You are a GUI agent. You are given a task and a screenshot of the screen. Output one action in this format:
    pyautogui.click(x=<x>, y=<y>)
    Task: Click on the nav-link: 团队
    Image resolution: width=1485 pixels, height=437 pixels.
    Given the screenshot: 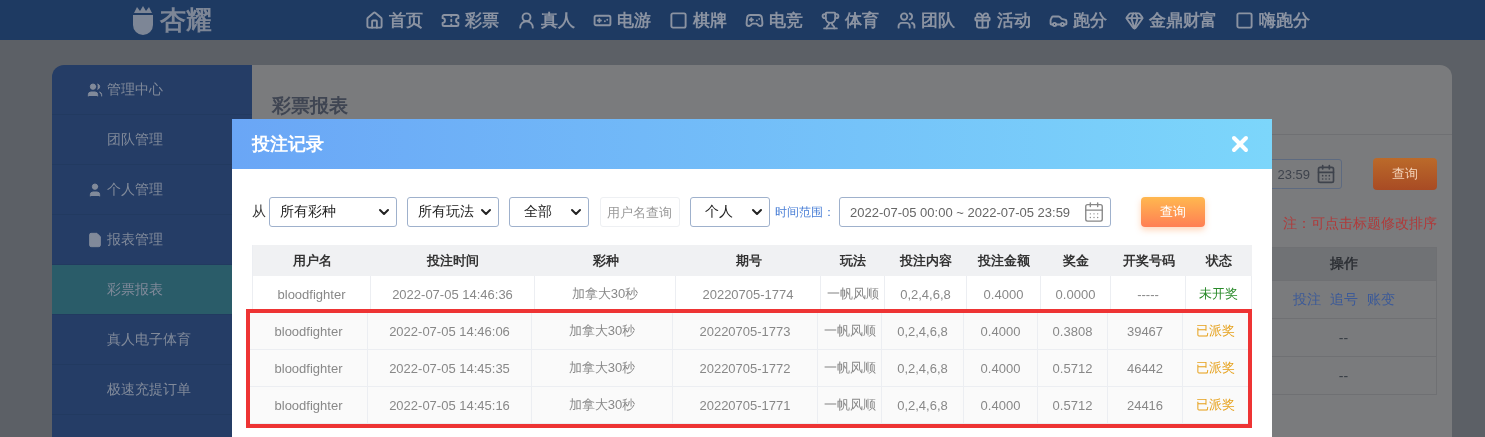 What is the action you would take?
    pyautogui.click(x=926, y=20)
    